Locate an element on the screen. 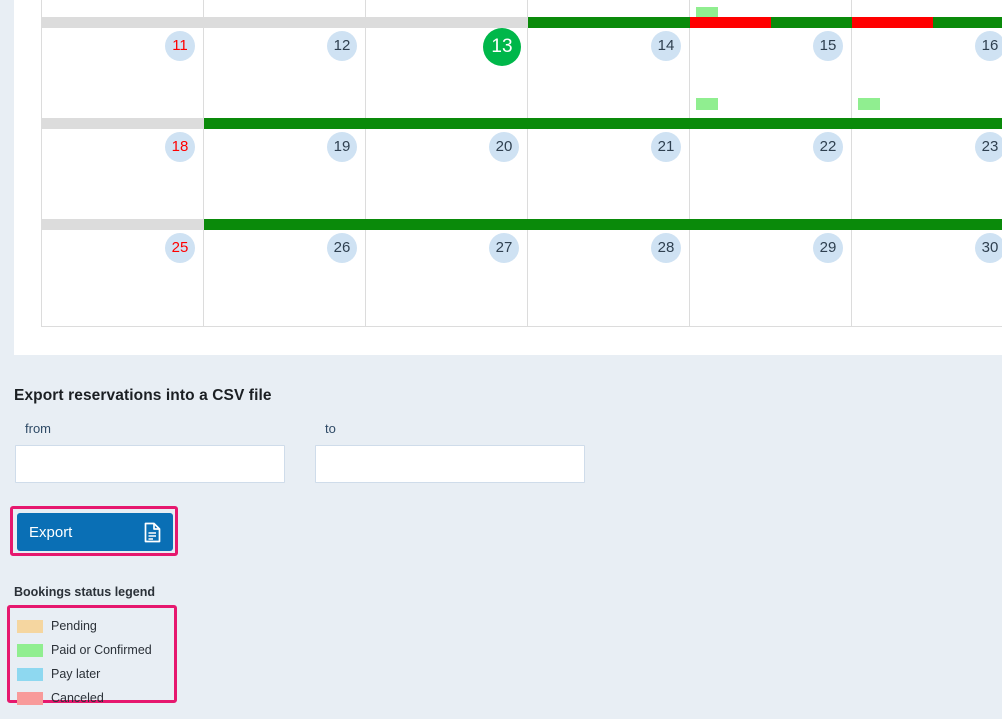  legend-item-label: Pay later is located at coordinates (76, 674).